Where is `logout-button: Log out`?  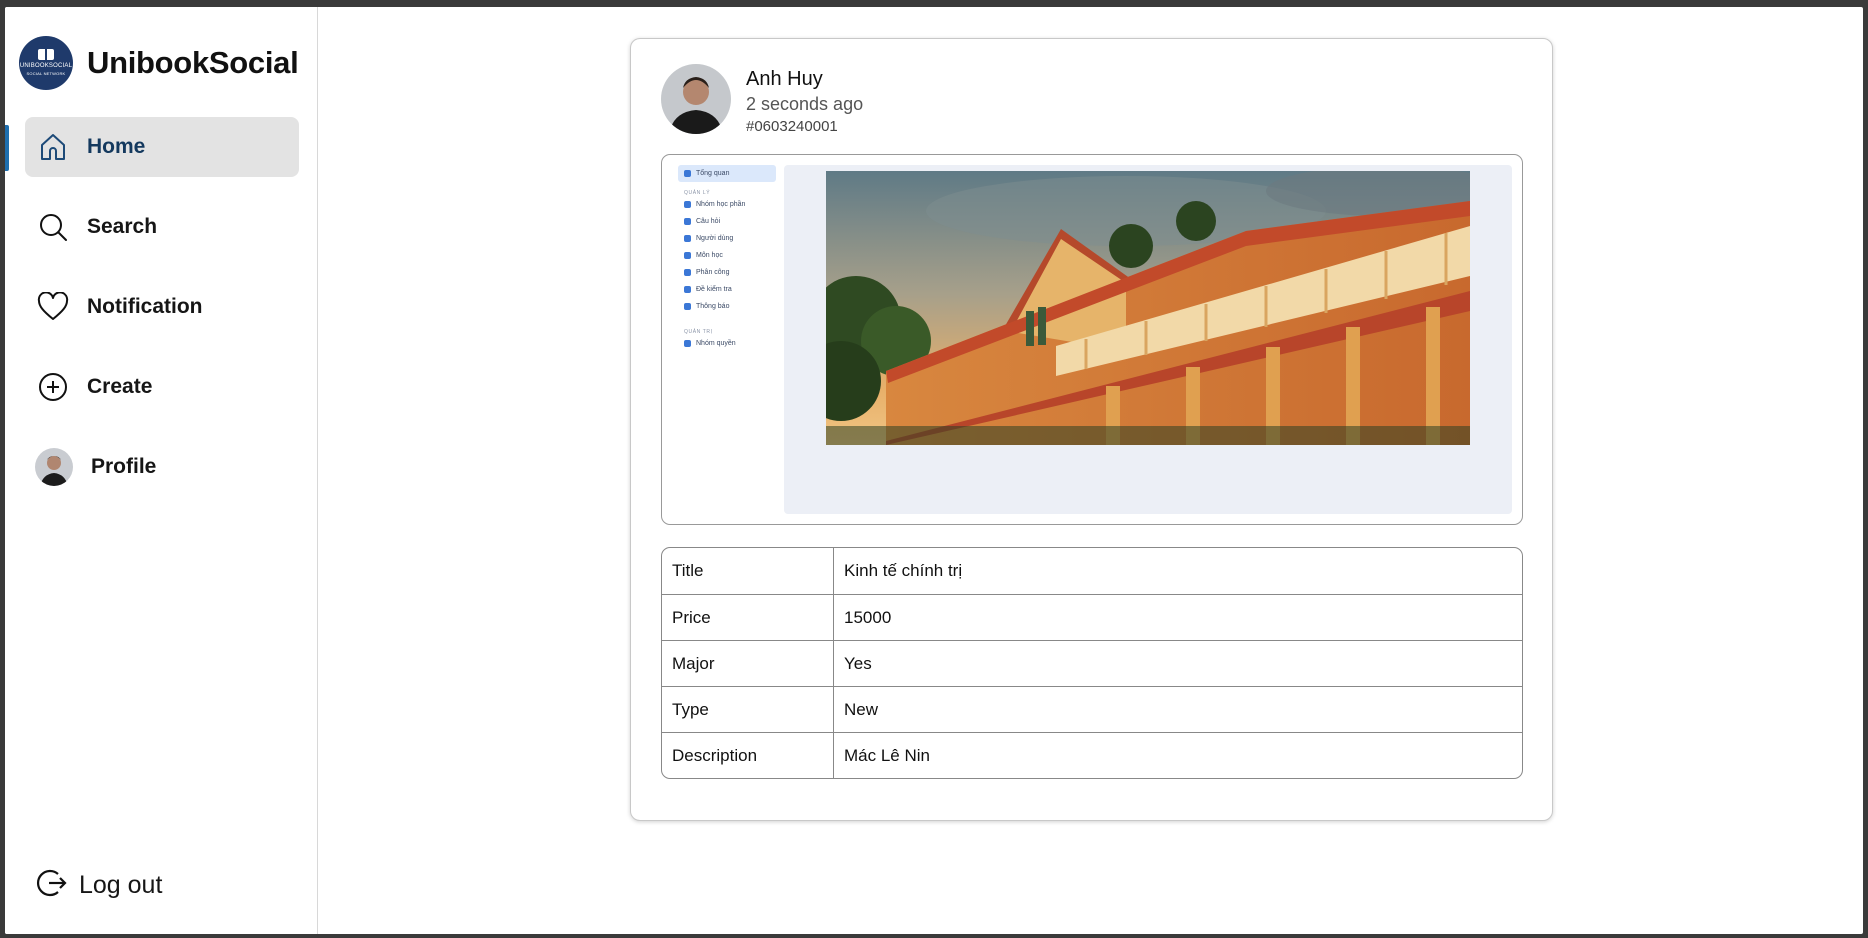 logout-button: Log out is located at coordinates (98, 885).